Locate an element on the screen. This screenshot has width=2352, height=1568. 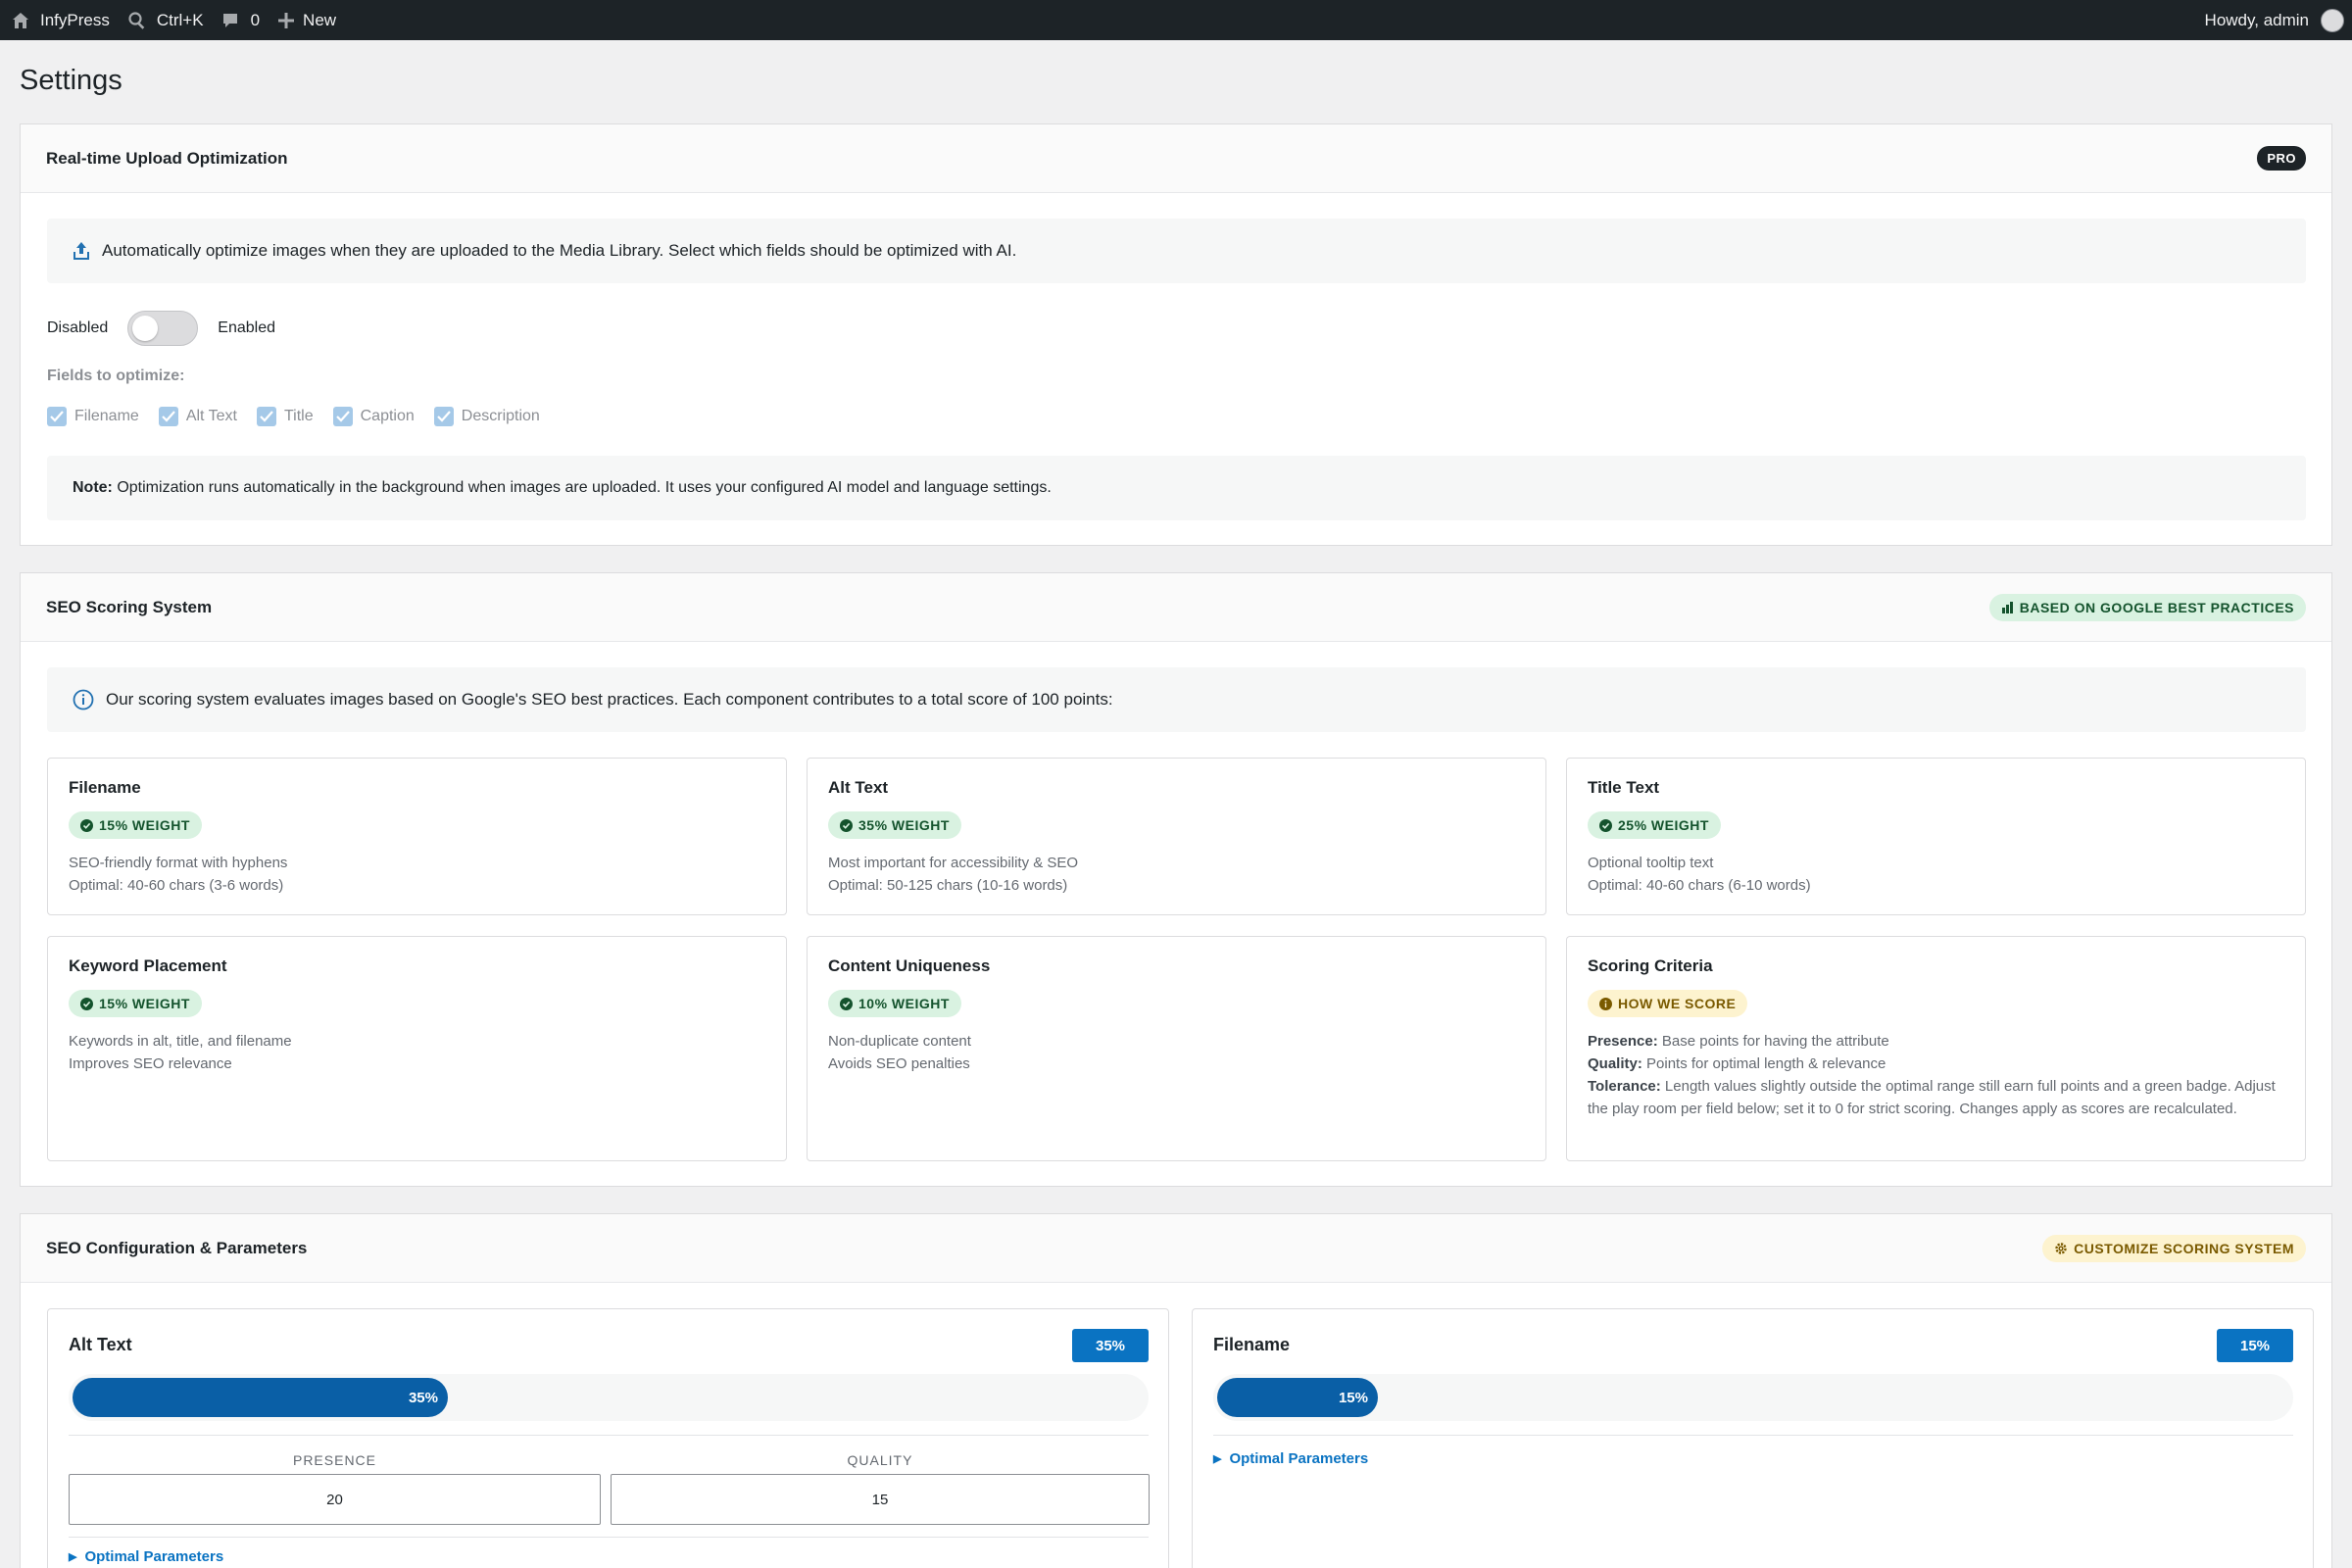
field-label-description: Description is located at coordinates (500, 416).